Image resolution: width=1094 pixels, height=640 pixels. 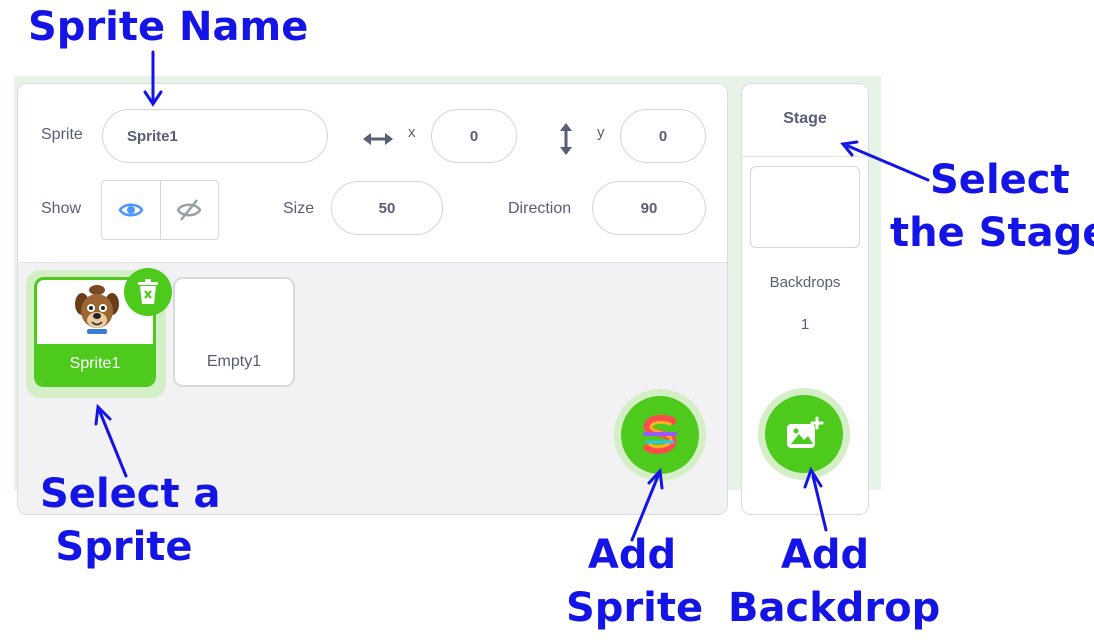 I want to click on annotation-add-backdrop-line1: Add, so click(x=825, y=555).